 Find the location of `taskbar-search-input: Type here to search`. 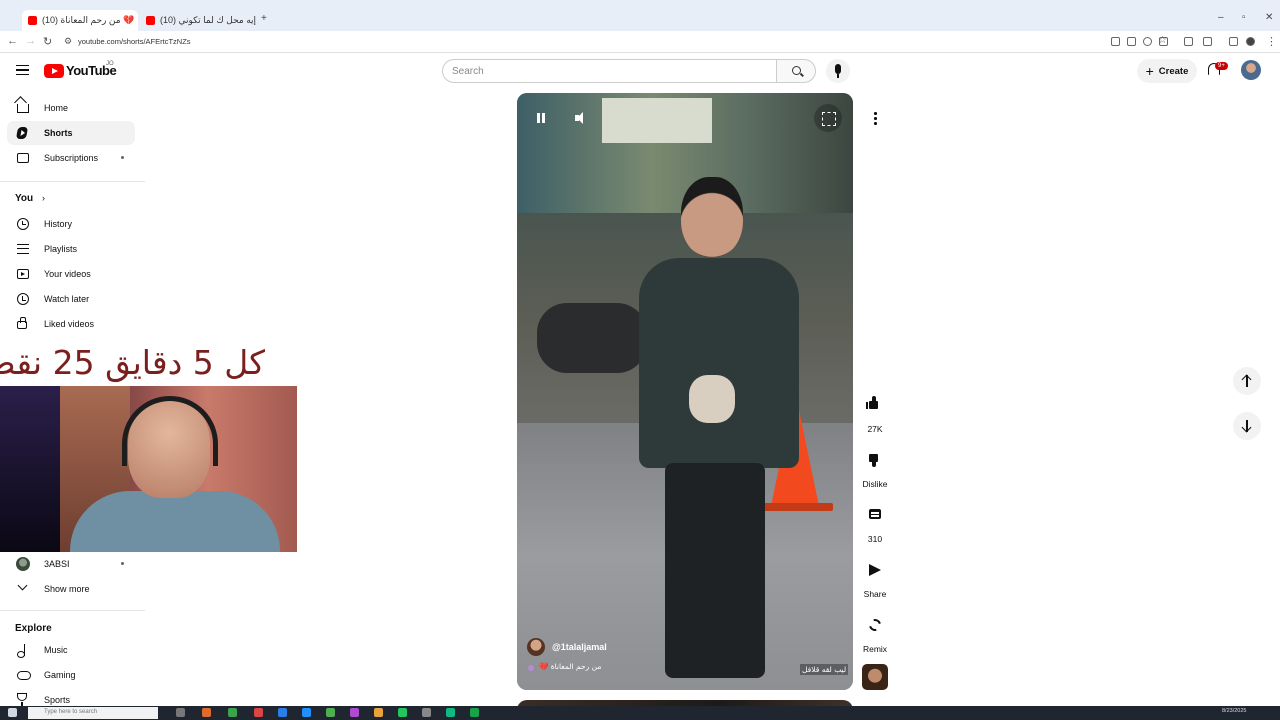

taskbar-search-input: Type here to search is located at coordinates (93, 713).